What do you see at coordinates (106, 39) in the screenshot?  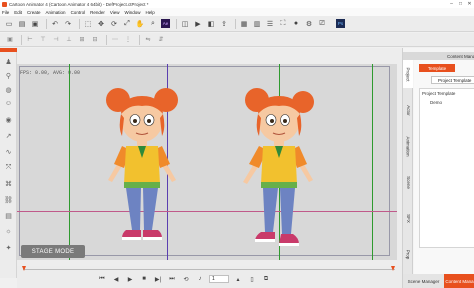 I see `toolbar-divider` at bounding box center [106, 39].